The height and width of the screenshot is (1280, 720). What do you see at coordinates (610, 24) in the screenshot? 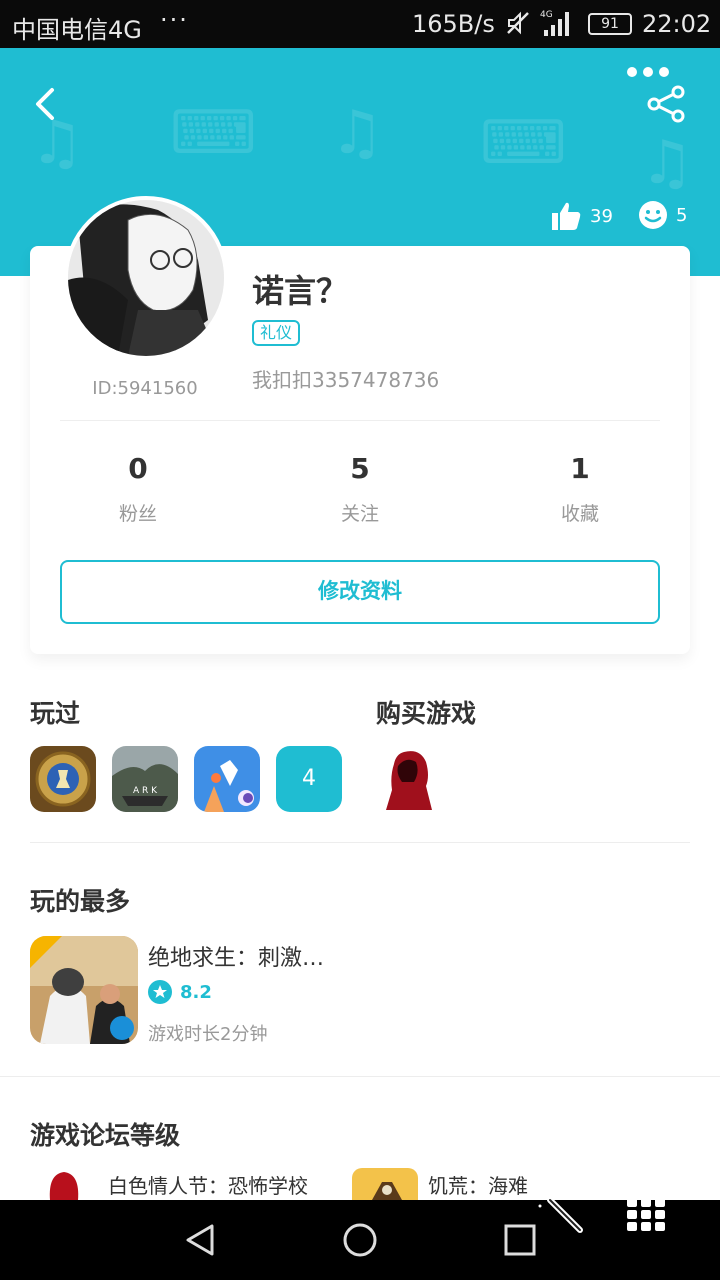
I see `battery-icon: 91` at bounding box center [610, 24].